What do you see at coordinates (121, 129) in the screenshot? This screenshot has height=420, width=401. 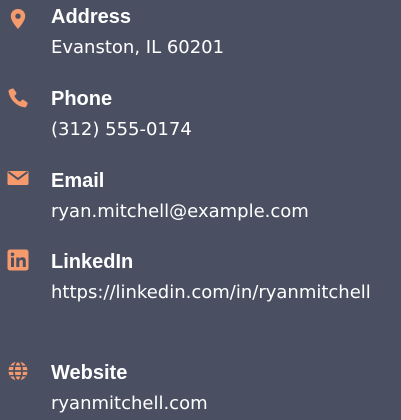 I see `phone-value: (312) 555-0174` at bounding box center [121, 129].